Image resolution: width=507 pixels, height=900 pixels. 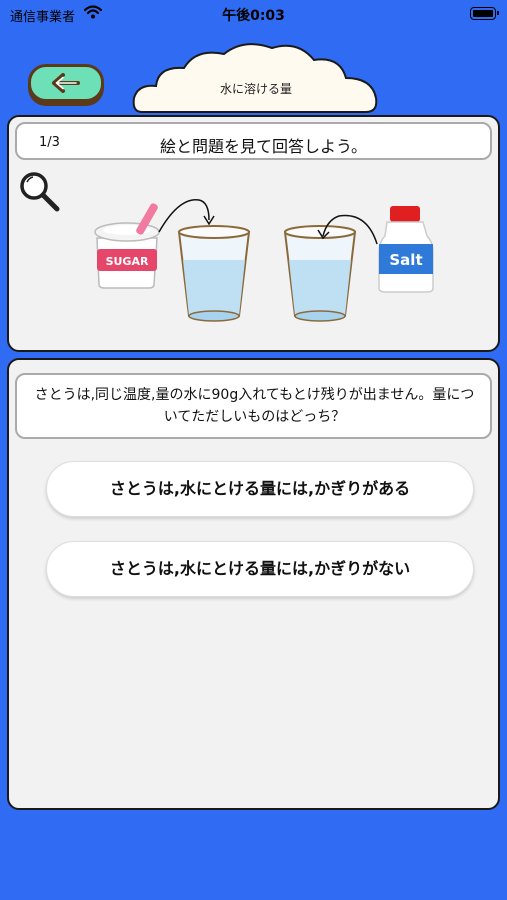 I want to click on salt-label: Salt, so click(x=405, y=260).